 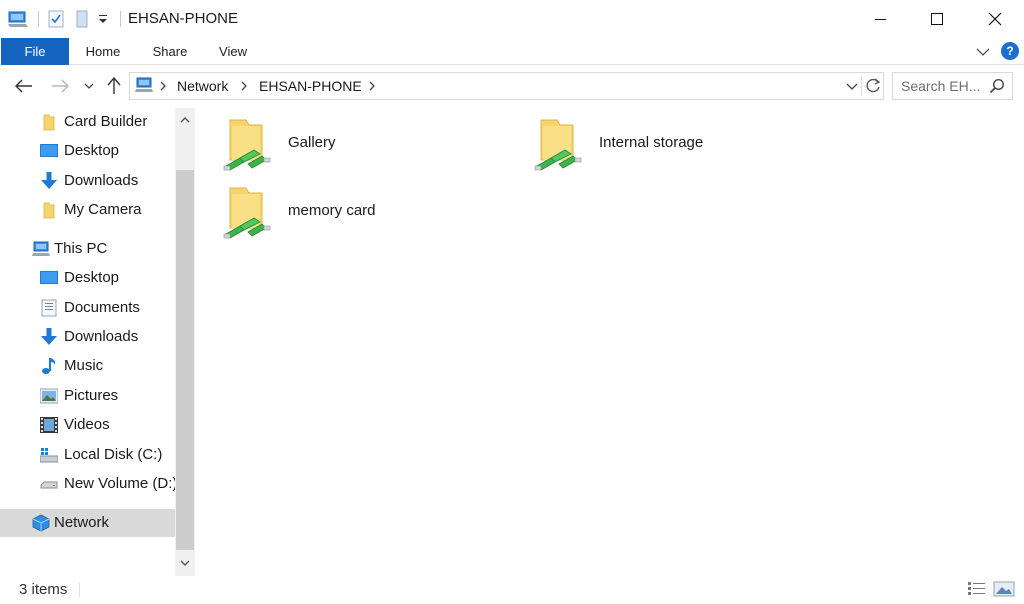 I want to click on address-history-chevron-icon, so click(x=852, y=86).